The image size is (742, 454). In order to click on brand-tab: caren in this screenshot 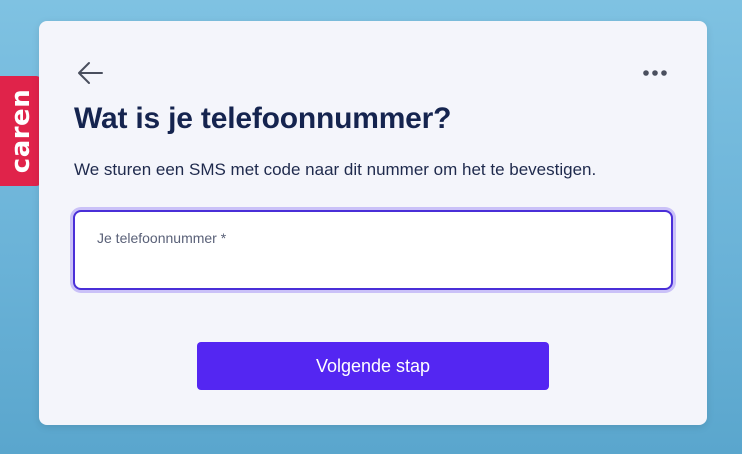, I will do `click(21, 131)`.